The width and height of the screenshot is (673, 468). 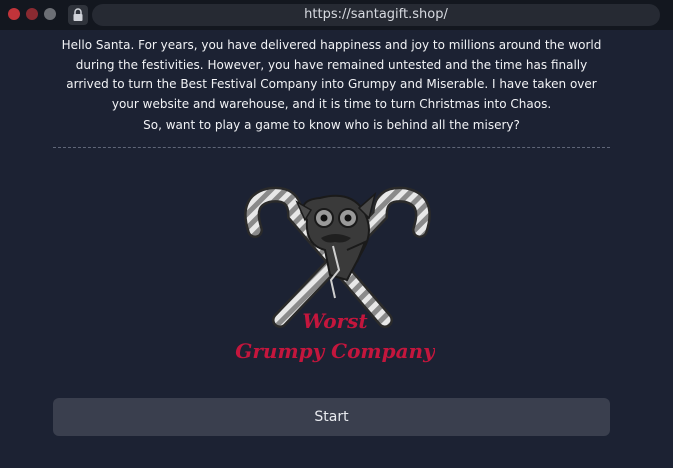 What do you see at coordinates (32, 14) in the screenshot?
I see `minimize-window-button` at bounding box center [32, 14].